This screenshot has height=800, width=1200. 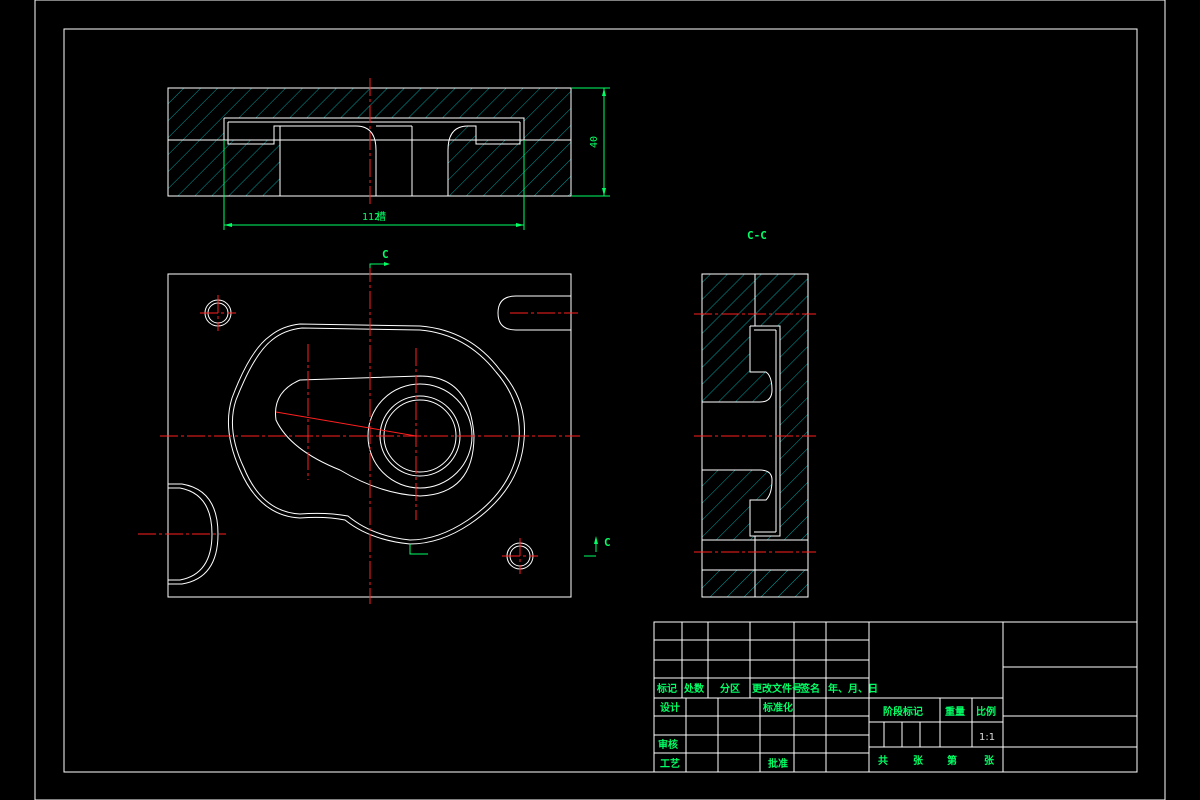 What do you see at coordinates (670, 763) in the screenshot?
I see `tb-process: 工艺` at bounding box center [670, 763].